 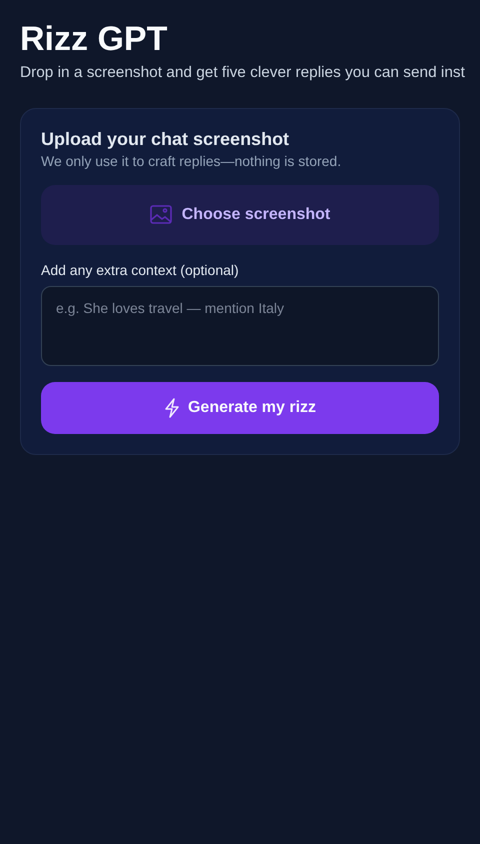 I want to click on app-subtitle: Drop in a screenshot and get five clever replies you can send inst, so click(x=242, y=73).